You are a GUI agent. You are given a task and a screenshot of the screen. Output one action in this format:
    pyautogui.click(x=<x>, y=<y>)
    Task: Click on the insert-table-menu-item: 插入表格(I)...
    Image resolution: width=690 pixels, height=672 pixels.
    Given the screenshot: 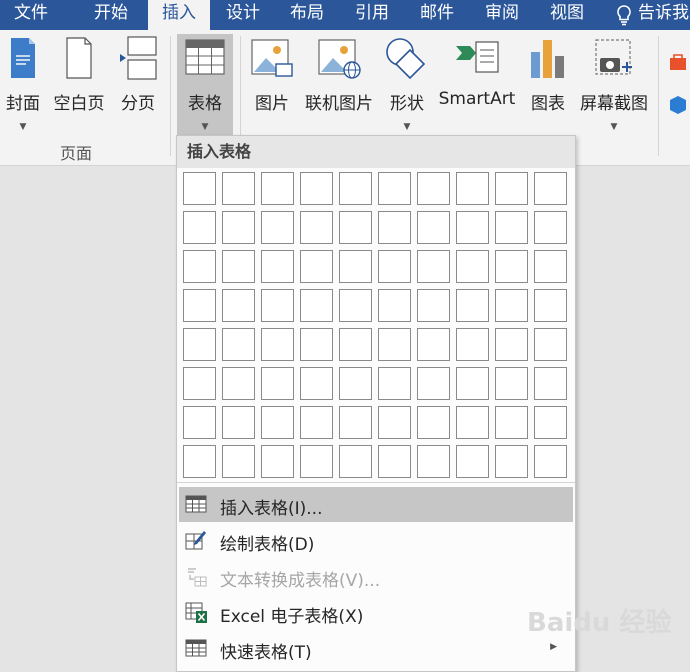 What is the action you would take?
    pyautogui.click(x=376, y=504)
    